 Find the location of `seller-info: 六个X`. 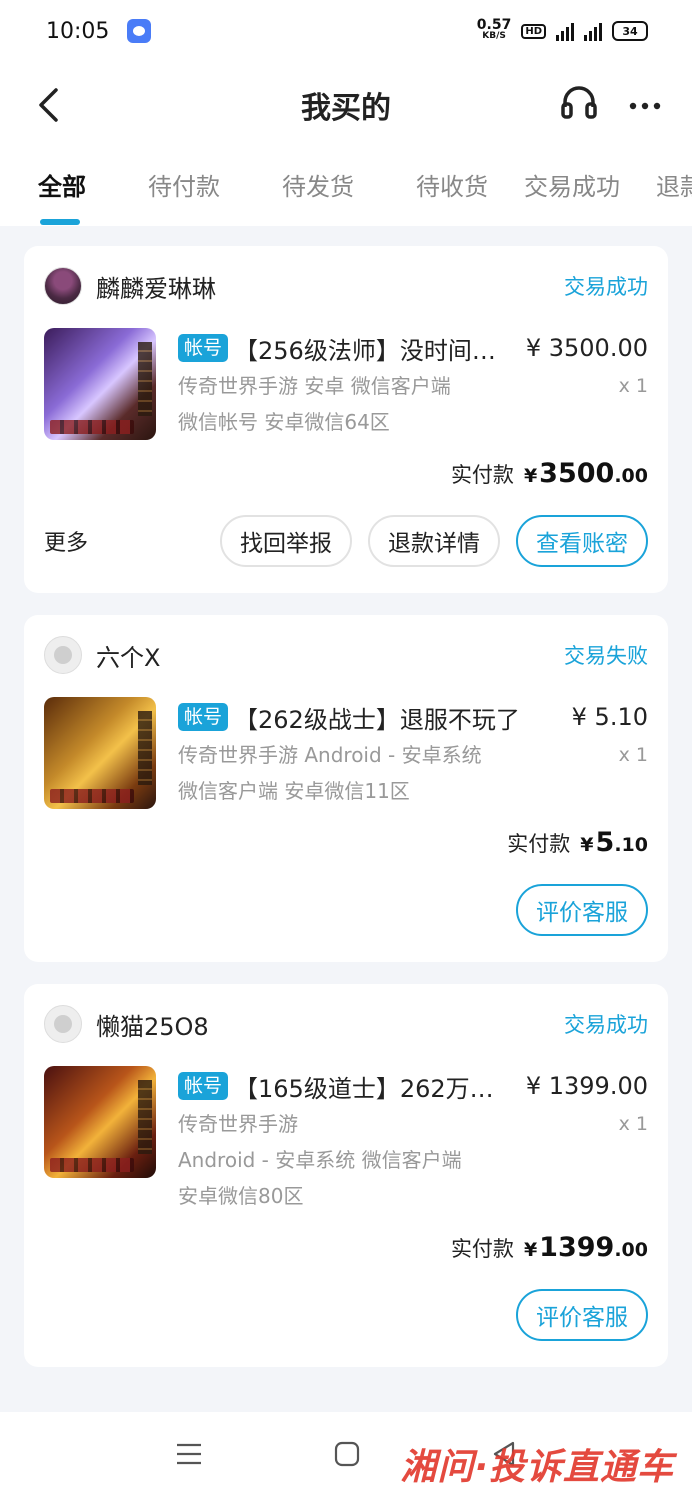

seller-info: 六个X is located at coordinates (102, 655).